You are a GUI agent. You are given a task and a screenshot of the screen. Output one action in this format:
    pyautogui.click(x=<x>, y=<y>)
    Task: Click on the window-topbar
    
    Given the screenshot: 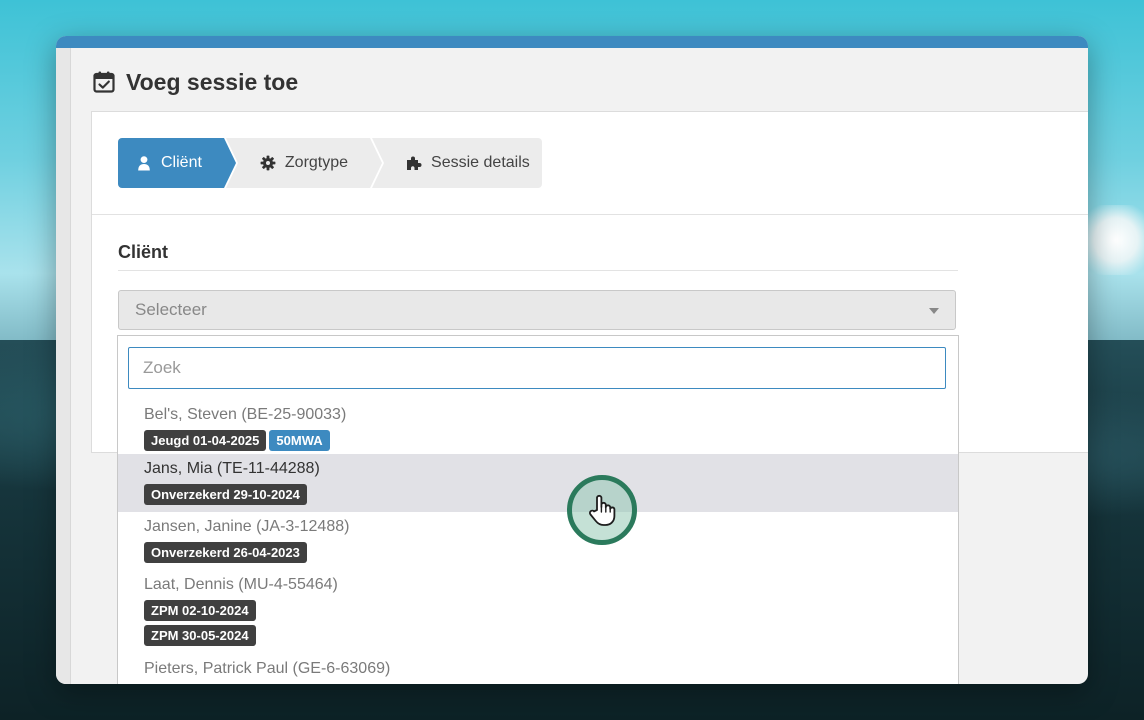 What is the action you would take?
    pyautogui.click(x=572, y=42)
    